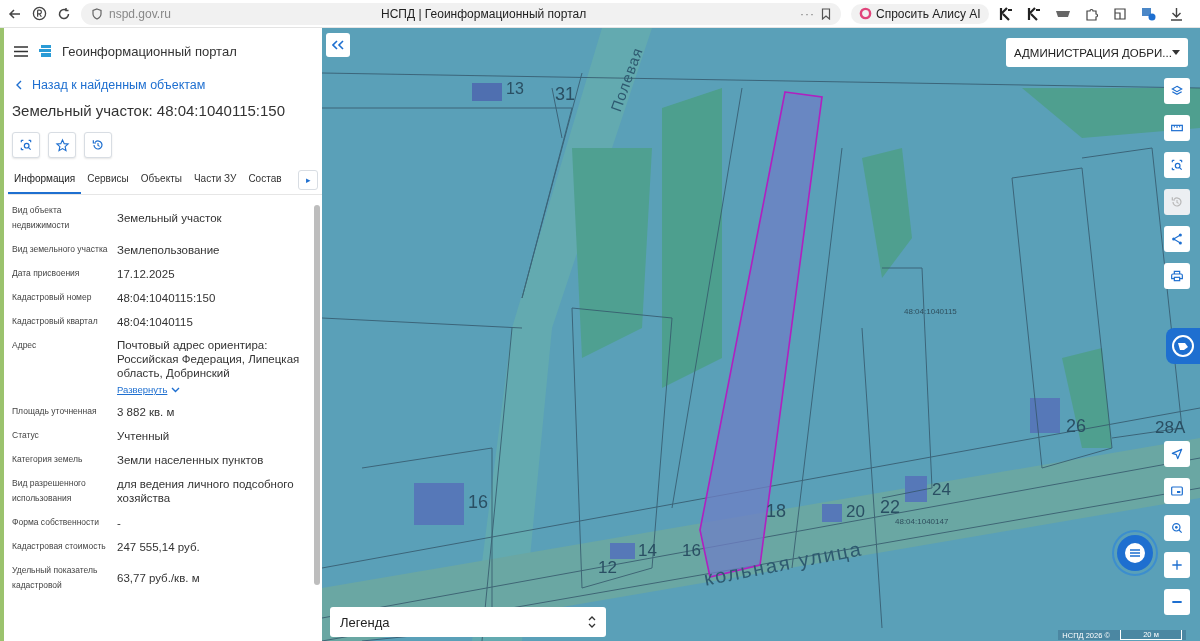 Image resolution: width=1200 pixels, height=641 pixels. What do you see at coordinates (215, 180) in the screenshot?
I see `tab: Части ЗУ` at bounding box center [215, 180].